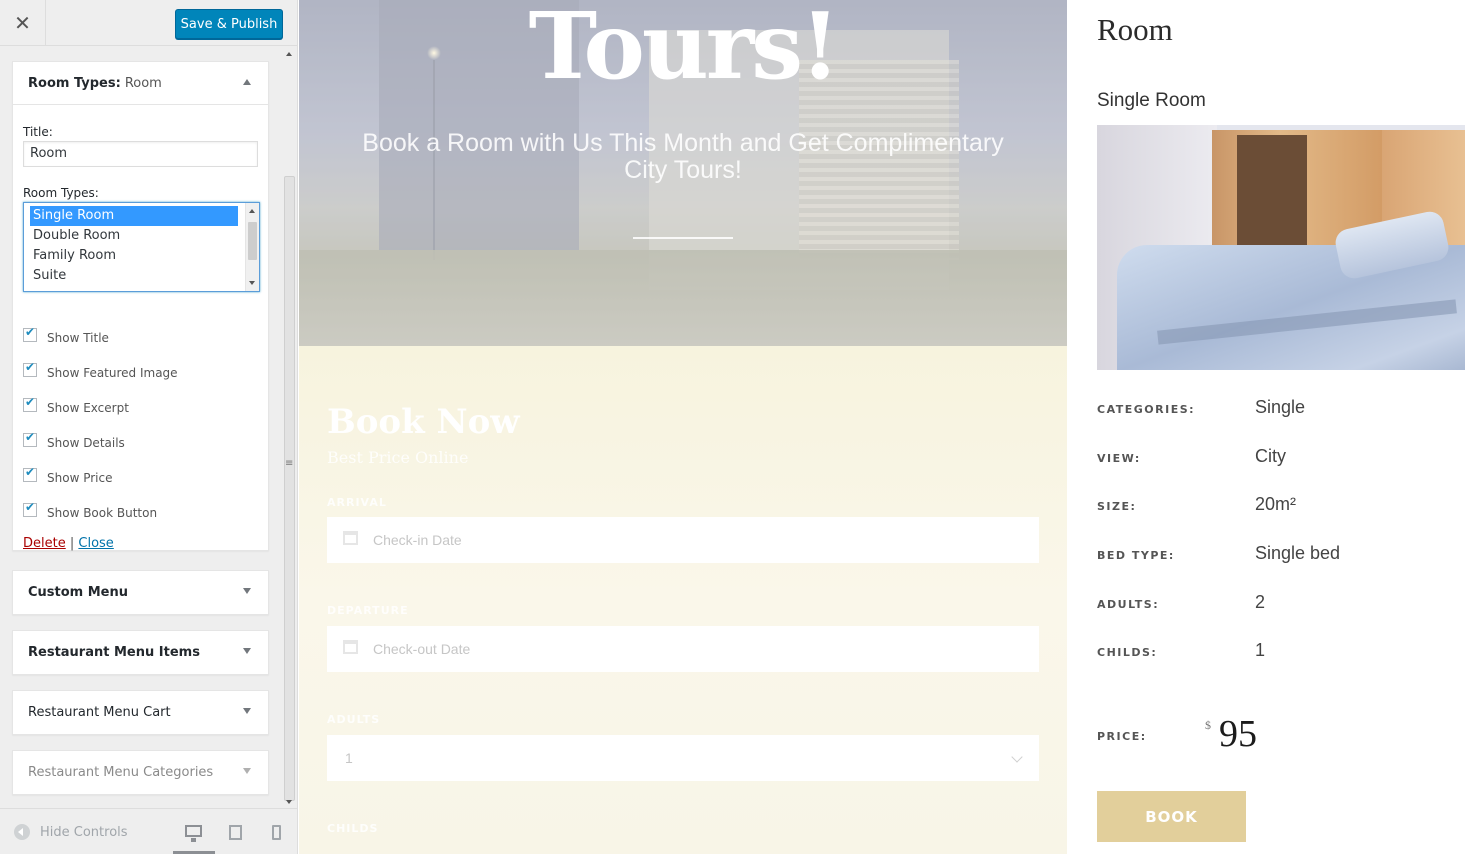 Image resolution: width=1471 pixels, height=854 pixels. I want to click on mobile-icon, so click(276, 832).